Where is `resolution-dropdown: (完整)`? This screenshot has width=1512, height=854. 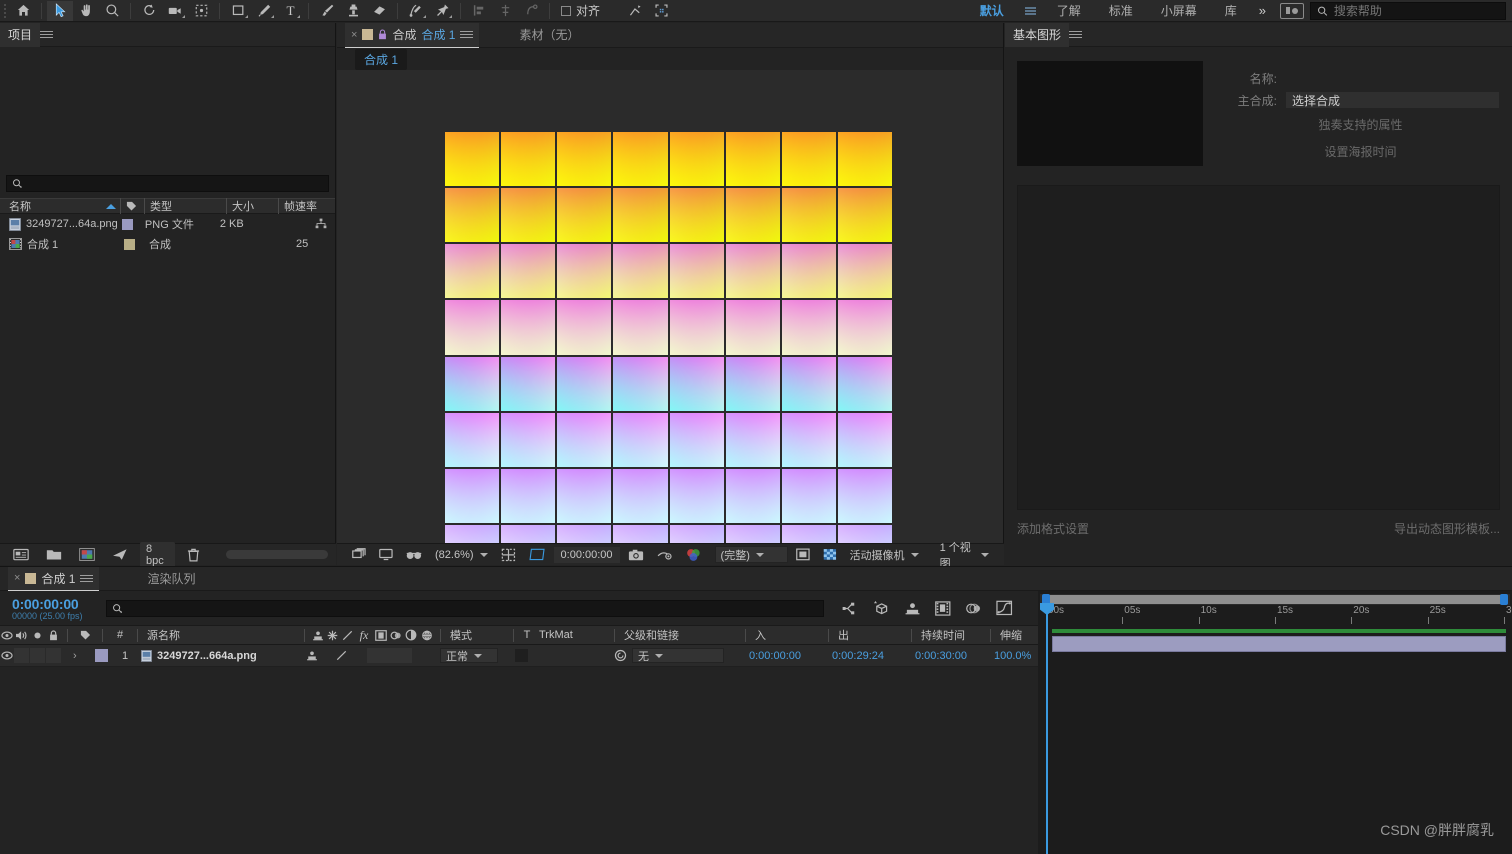
resolution-dropdown: (完整) is located at coordinates (751, 554).